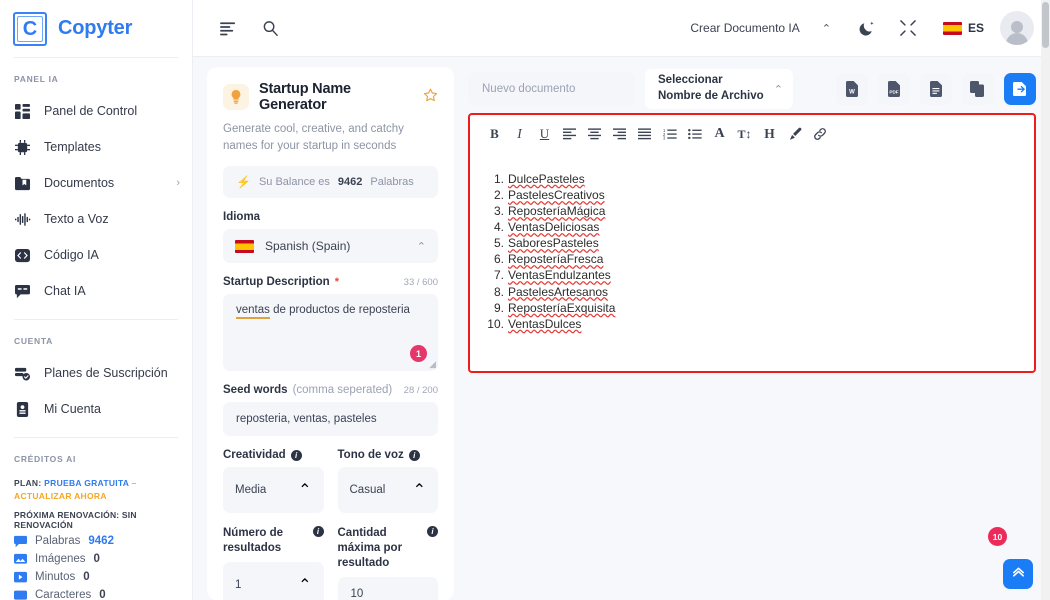  What do you see at coordinates (519, 134) in the screenshot?
I see `italic-icon: I` at bounding box center [519, 134].